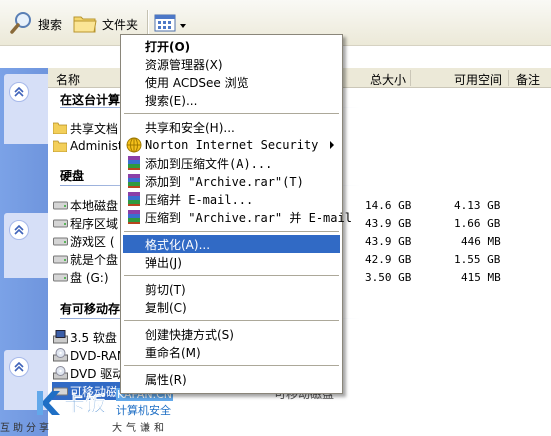  I want to click on kafan-watermark: 卡饭 KAFAN.CN 计算机安全 互助分享 大气谦和, so click(137, 412).